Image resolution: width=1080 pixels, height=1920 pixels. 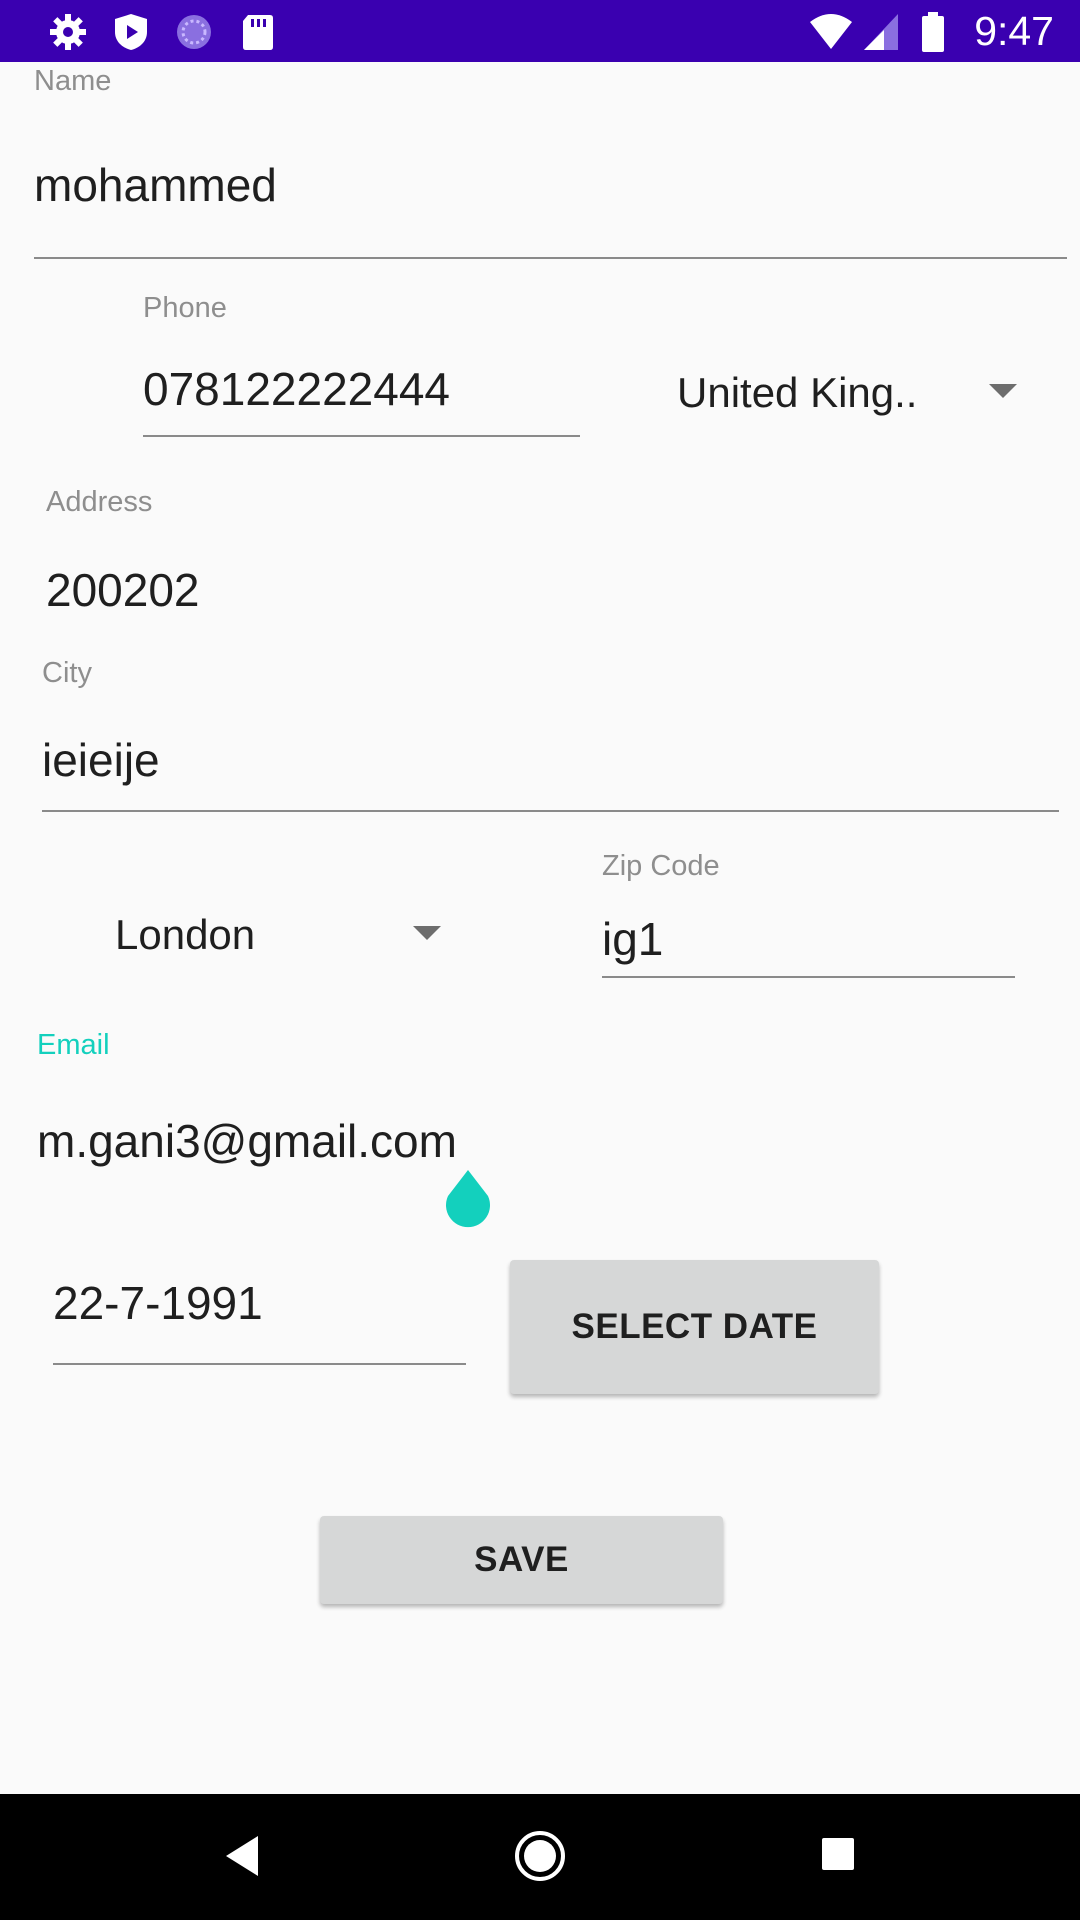 I want to click on zip-input: ig1, so click(x=632, y=939).